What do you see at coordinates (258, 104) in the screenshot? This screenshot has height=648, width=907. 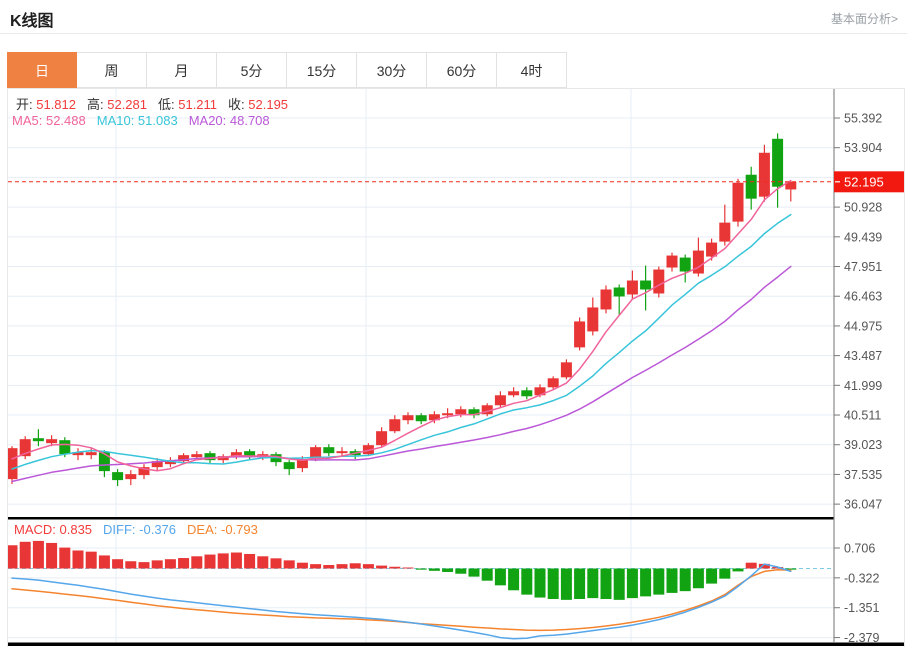 I see `readout-item: 收: 52.195` at bounding box center [258, 104].